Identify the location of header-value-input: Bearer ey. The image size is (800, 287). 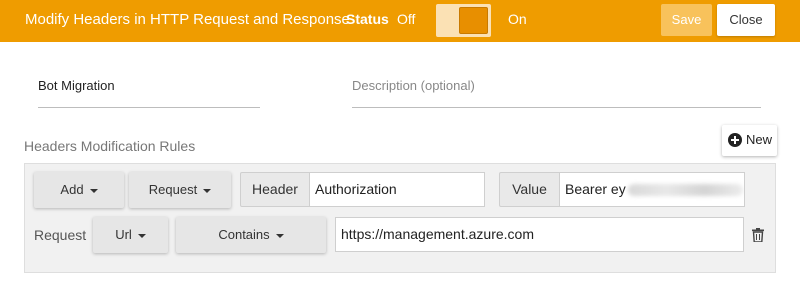
(652, 189).